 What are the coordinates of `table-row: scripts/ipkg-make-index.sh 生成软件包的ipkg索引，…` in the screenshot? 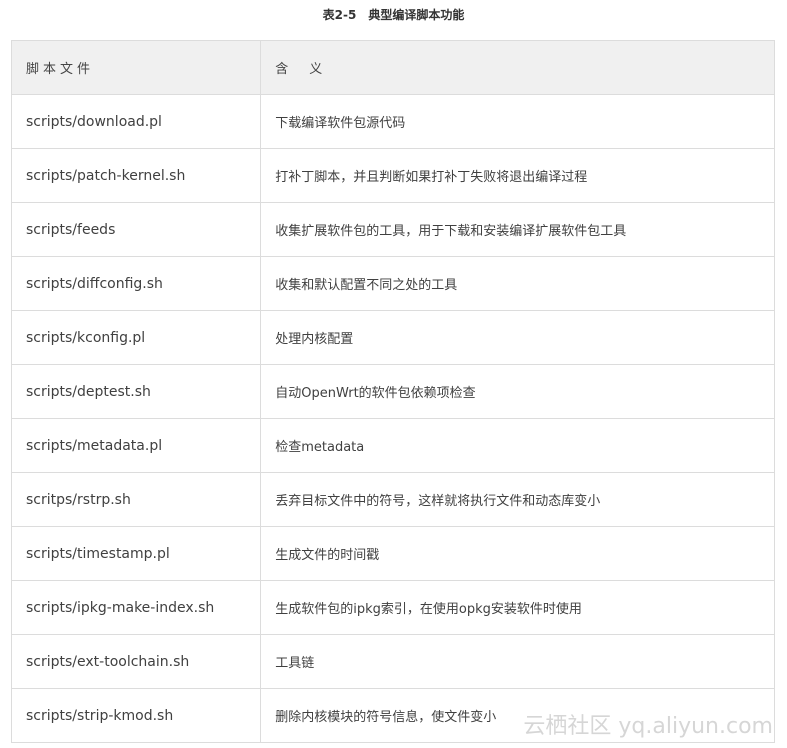 It's located at (392, 607).